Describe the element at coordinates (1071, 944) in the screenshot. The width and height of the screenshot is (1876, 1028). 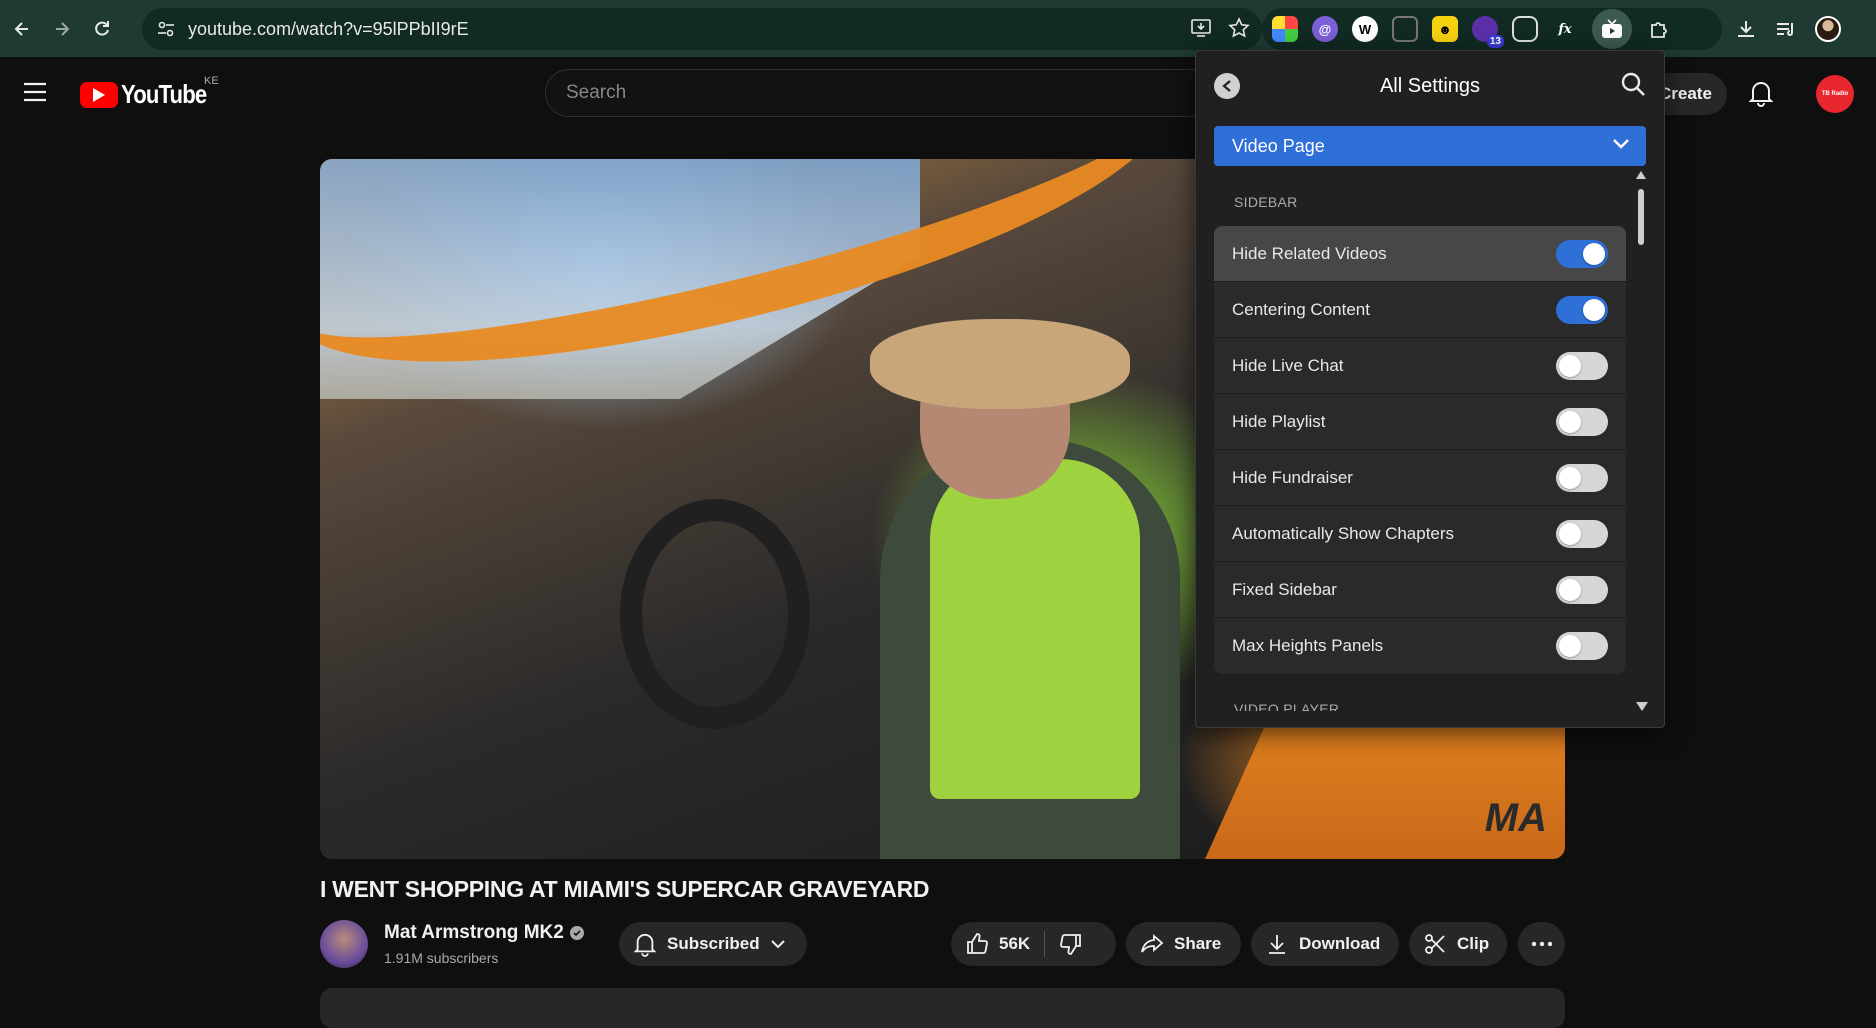
I see `thumbs-down-icon` at that location.